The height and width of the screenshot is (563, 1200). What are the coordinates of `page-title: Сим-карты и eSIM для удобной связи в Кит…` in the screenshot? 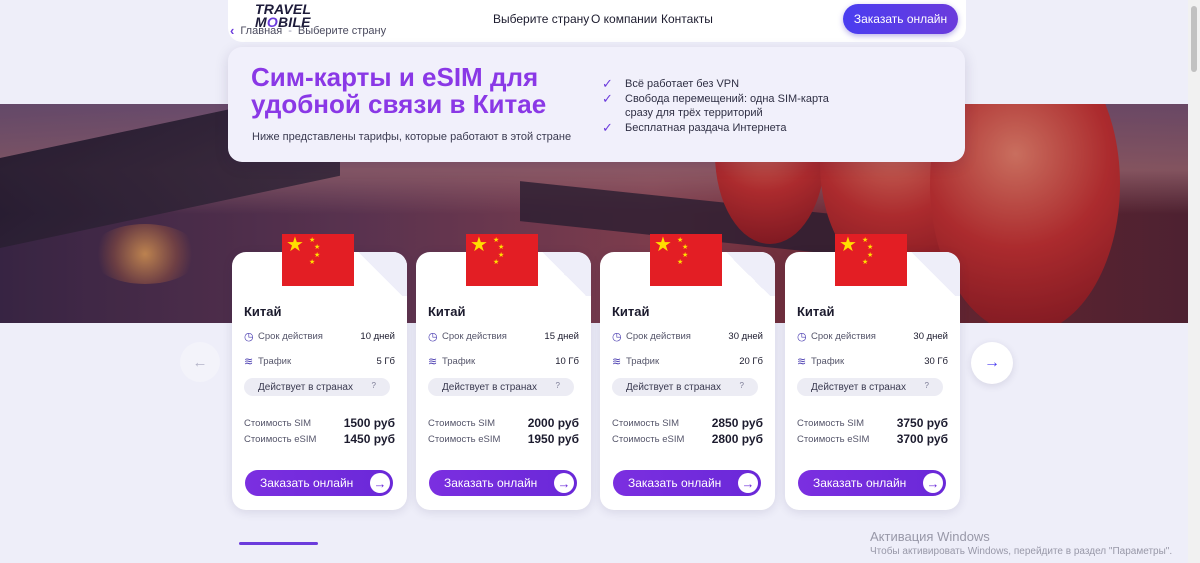 It's located at (399, 90).